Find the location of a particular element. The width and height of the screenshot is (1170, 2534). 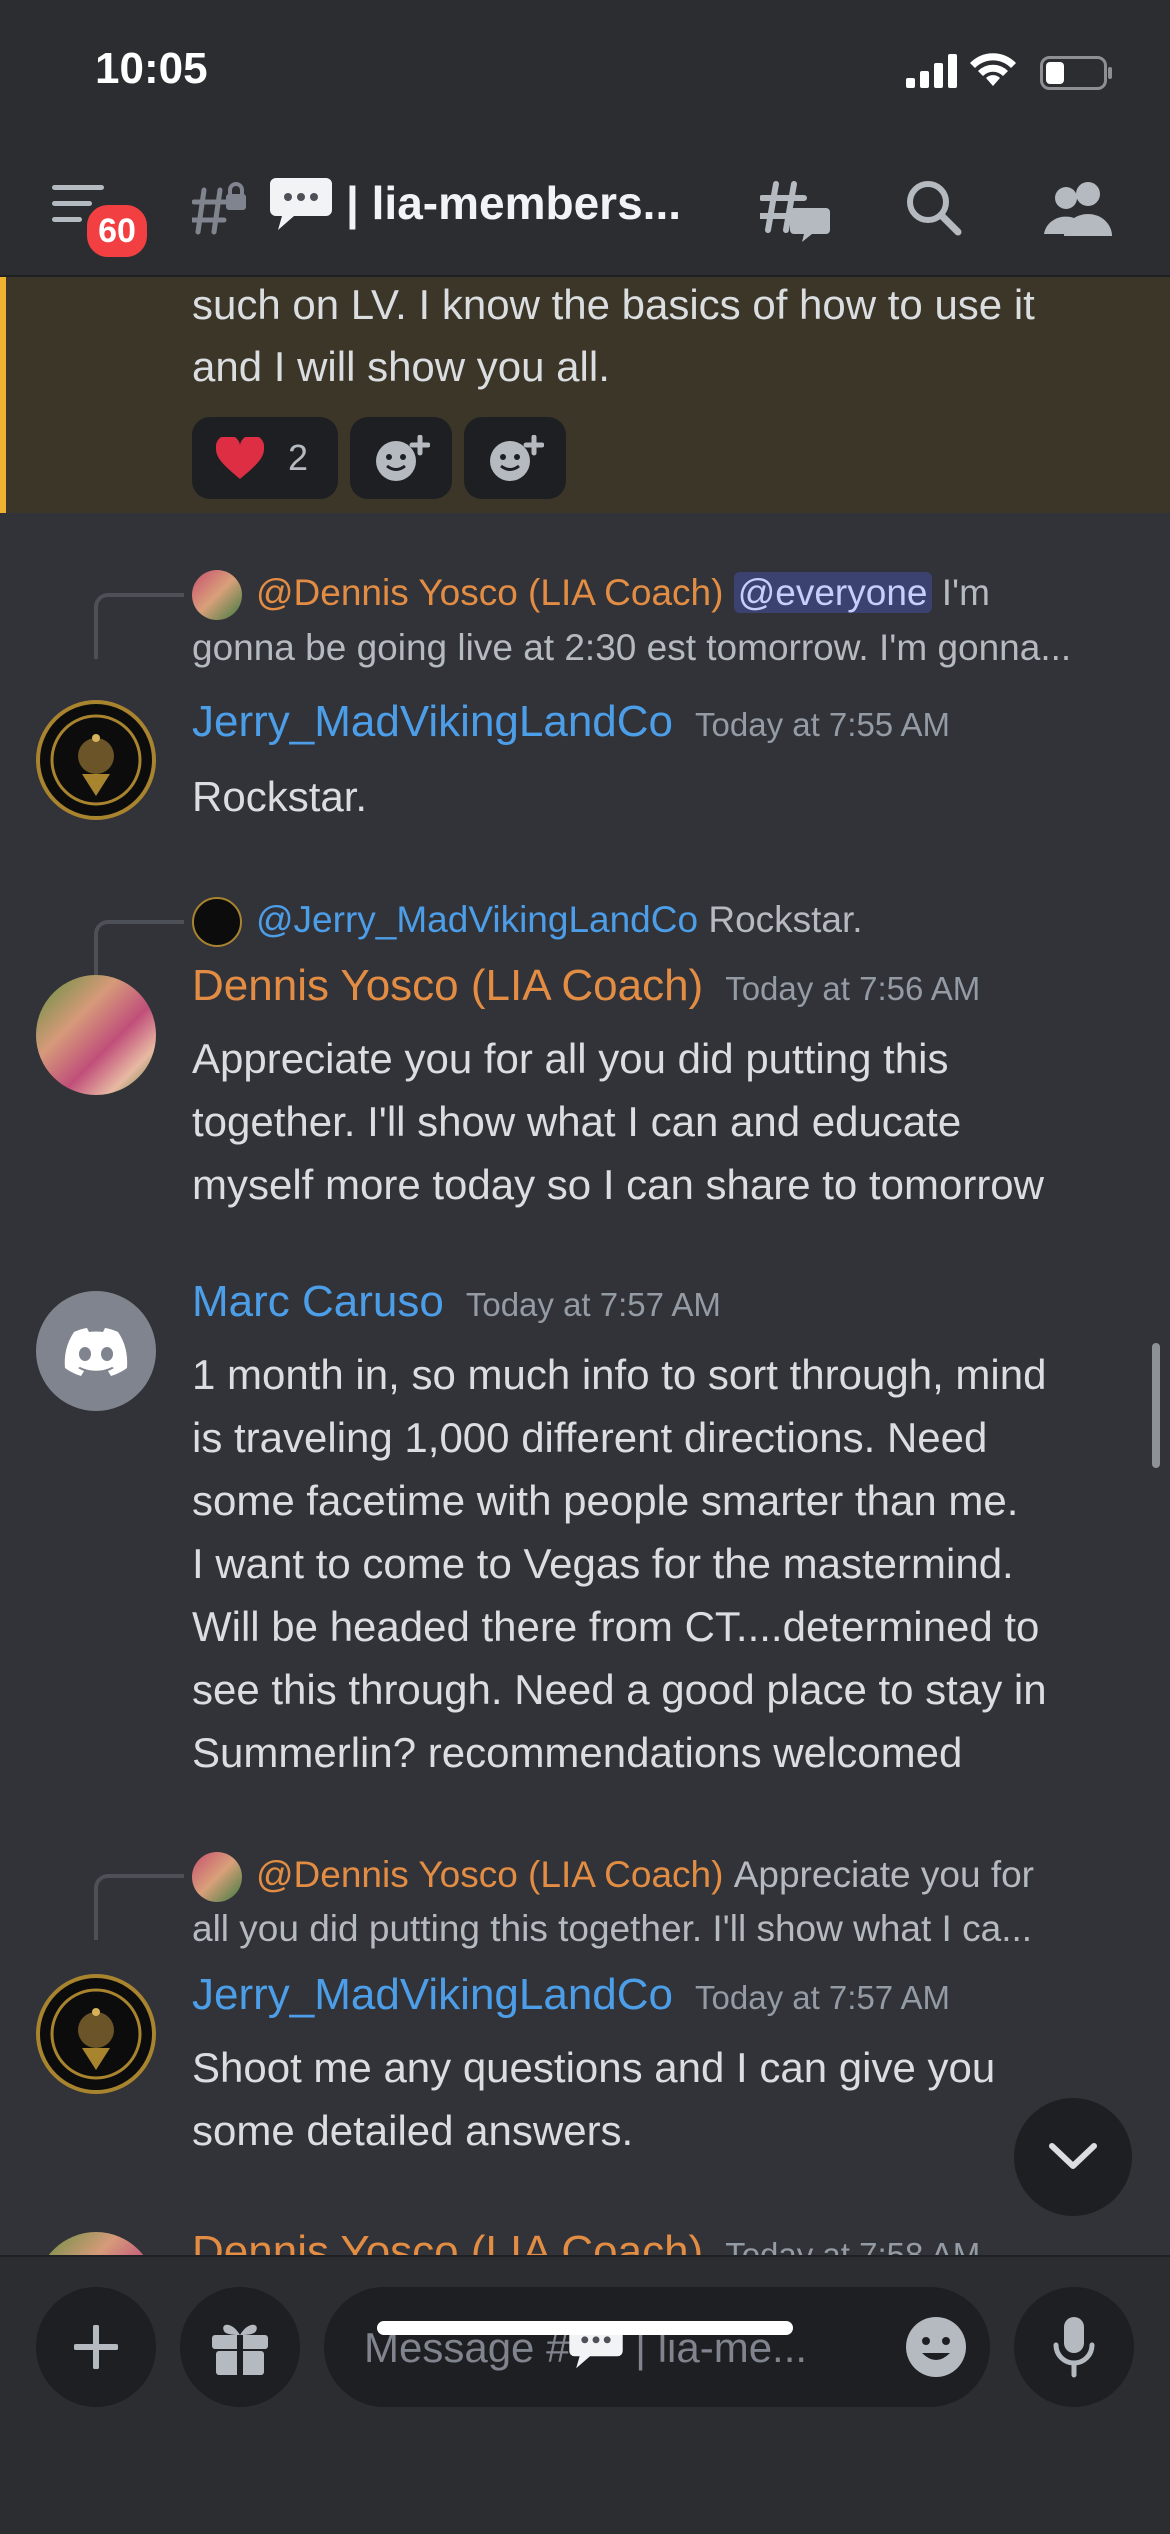

message-text: some detailed answers. is located at coordinates (413, 2130).